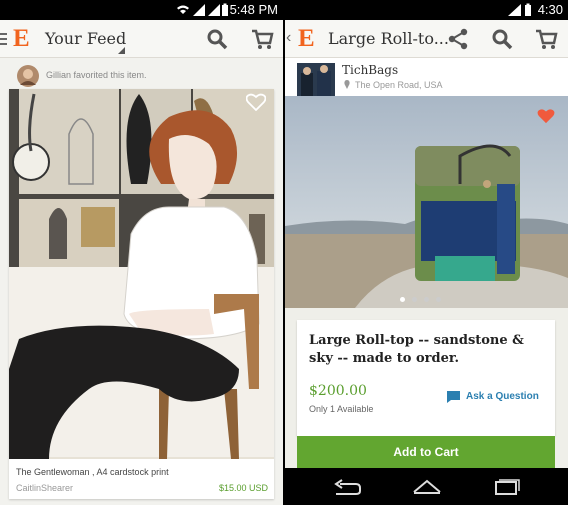  Describe the element at coordinates (458, 39) in the screenshot. I see `share-icon` at that location.